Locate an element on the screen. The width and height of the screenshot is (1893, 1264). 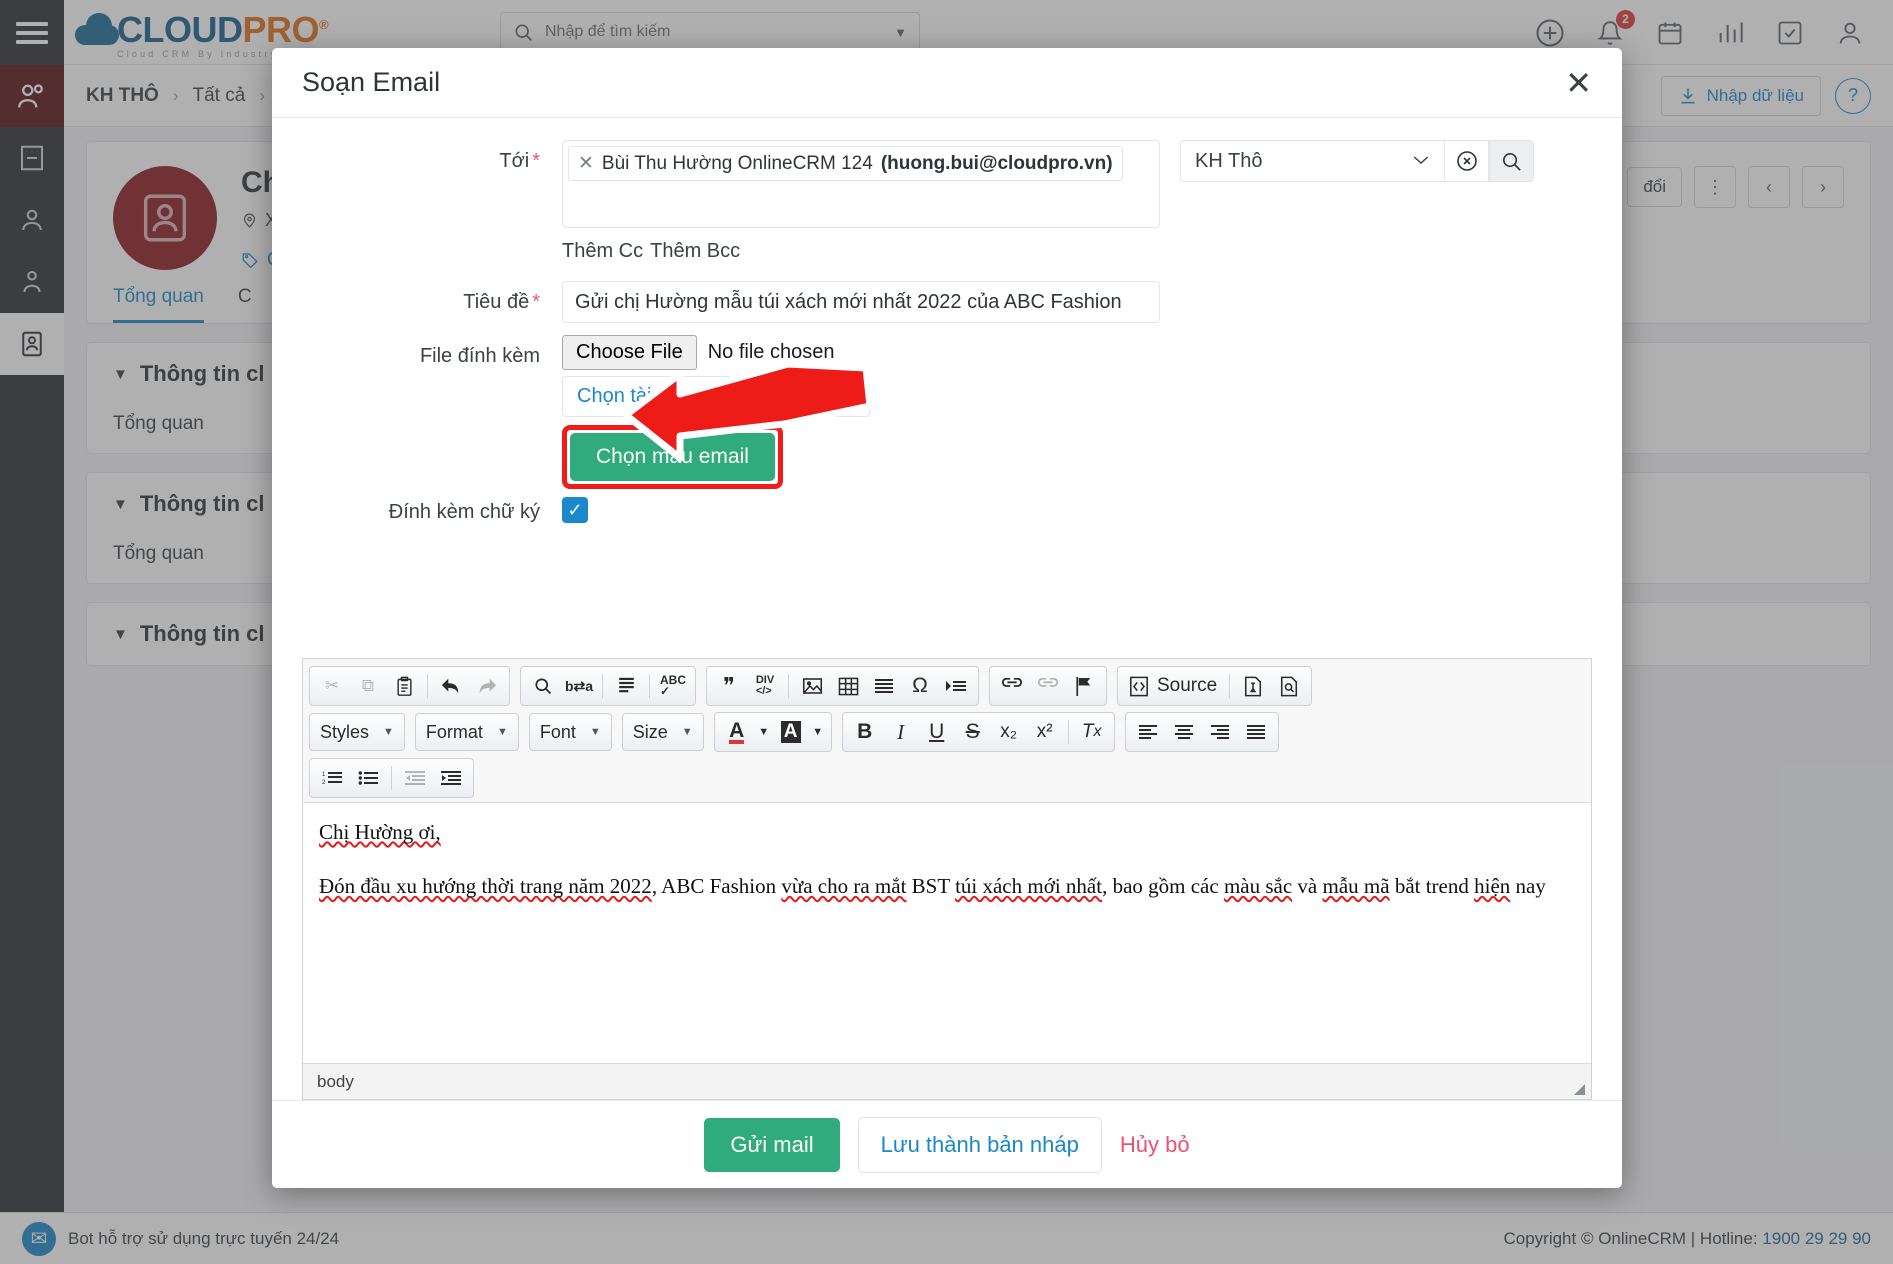
styles-label: Styles is located at coordinates (345, 731).